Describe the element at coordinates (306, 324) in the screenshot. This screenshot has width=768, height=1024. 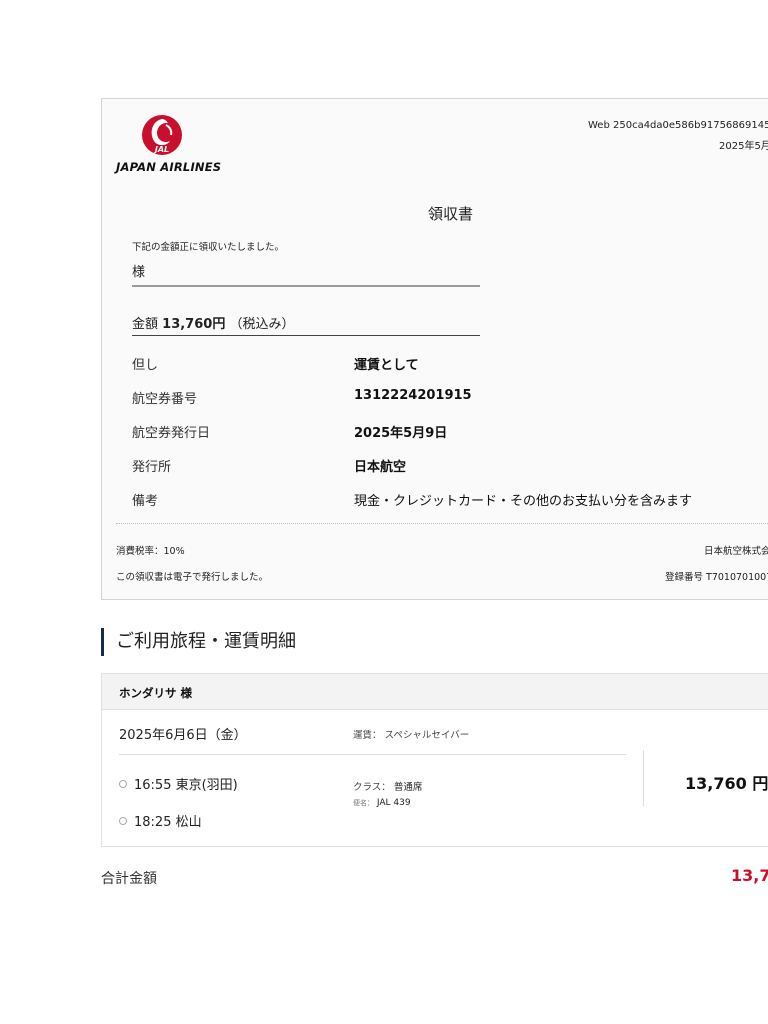
I see `amount-line: 金額 13,760円 （税込み）` at that location.